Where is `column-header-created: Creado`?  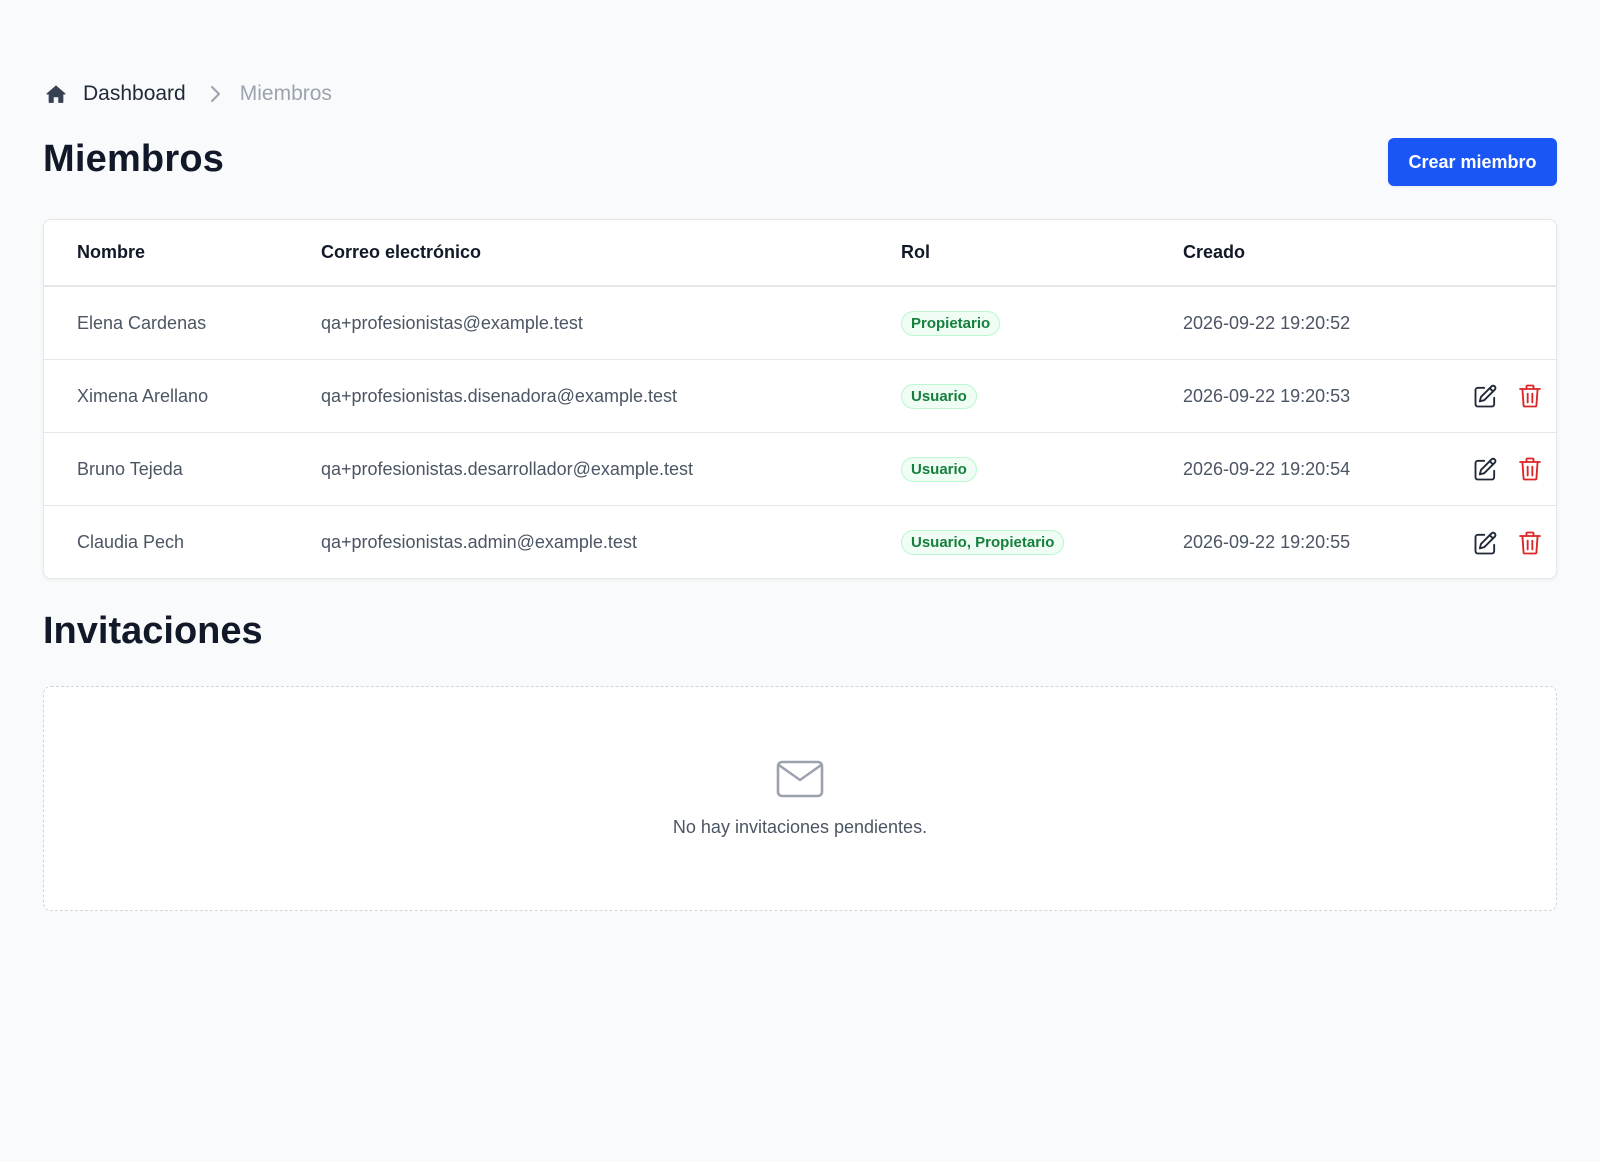
column-header-created: Creado is located at coordinates (1323, 252).